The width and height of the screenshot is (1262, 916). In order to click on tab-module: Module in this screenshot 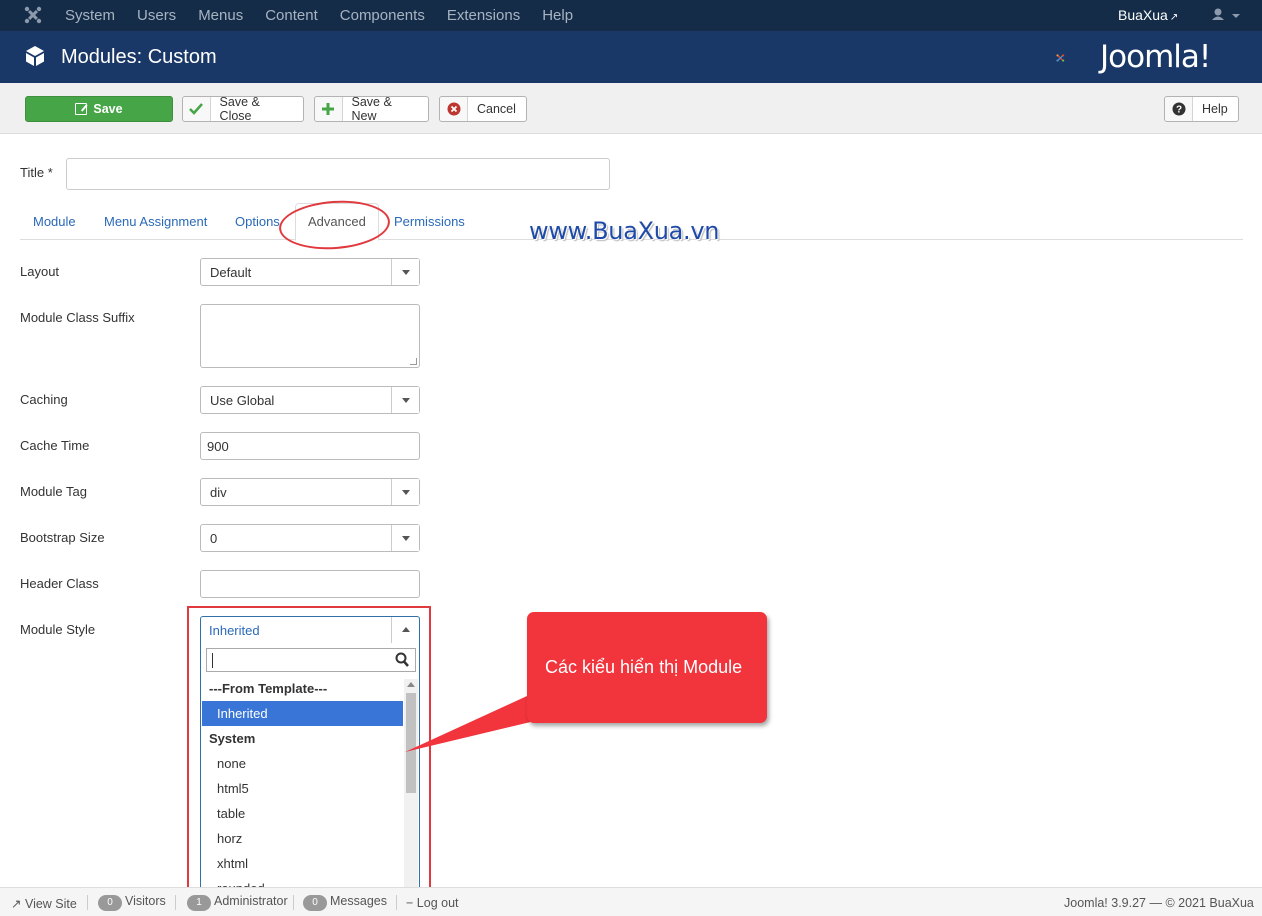, I will do `click(54, 221)`.